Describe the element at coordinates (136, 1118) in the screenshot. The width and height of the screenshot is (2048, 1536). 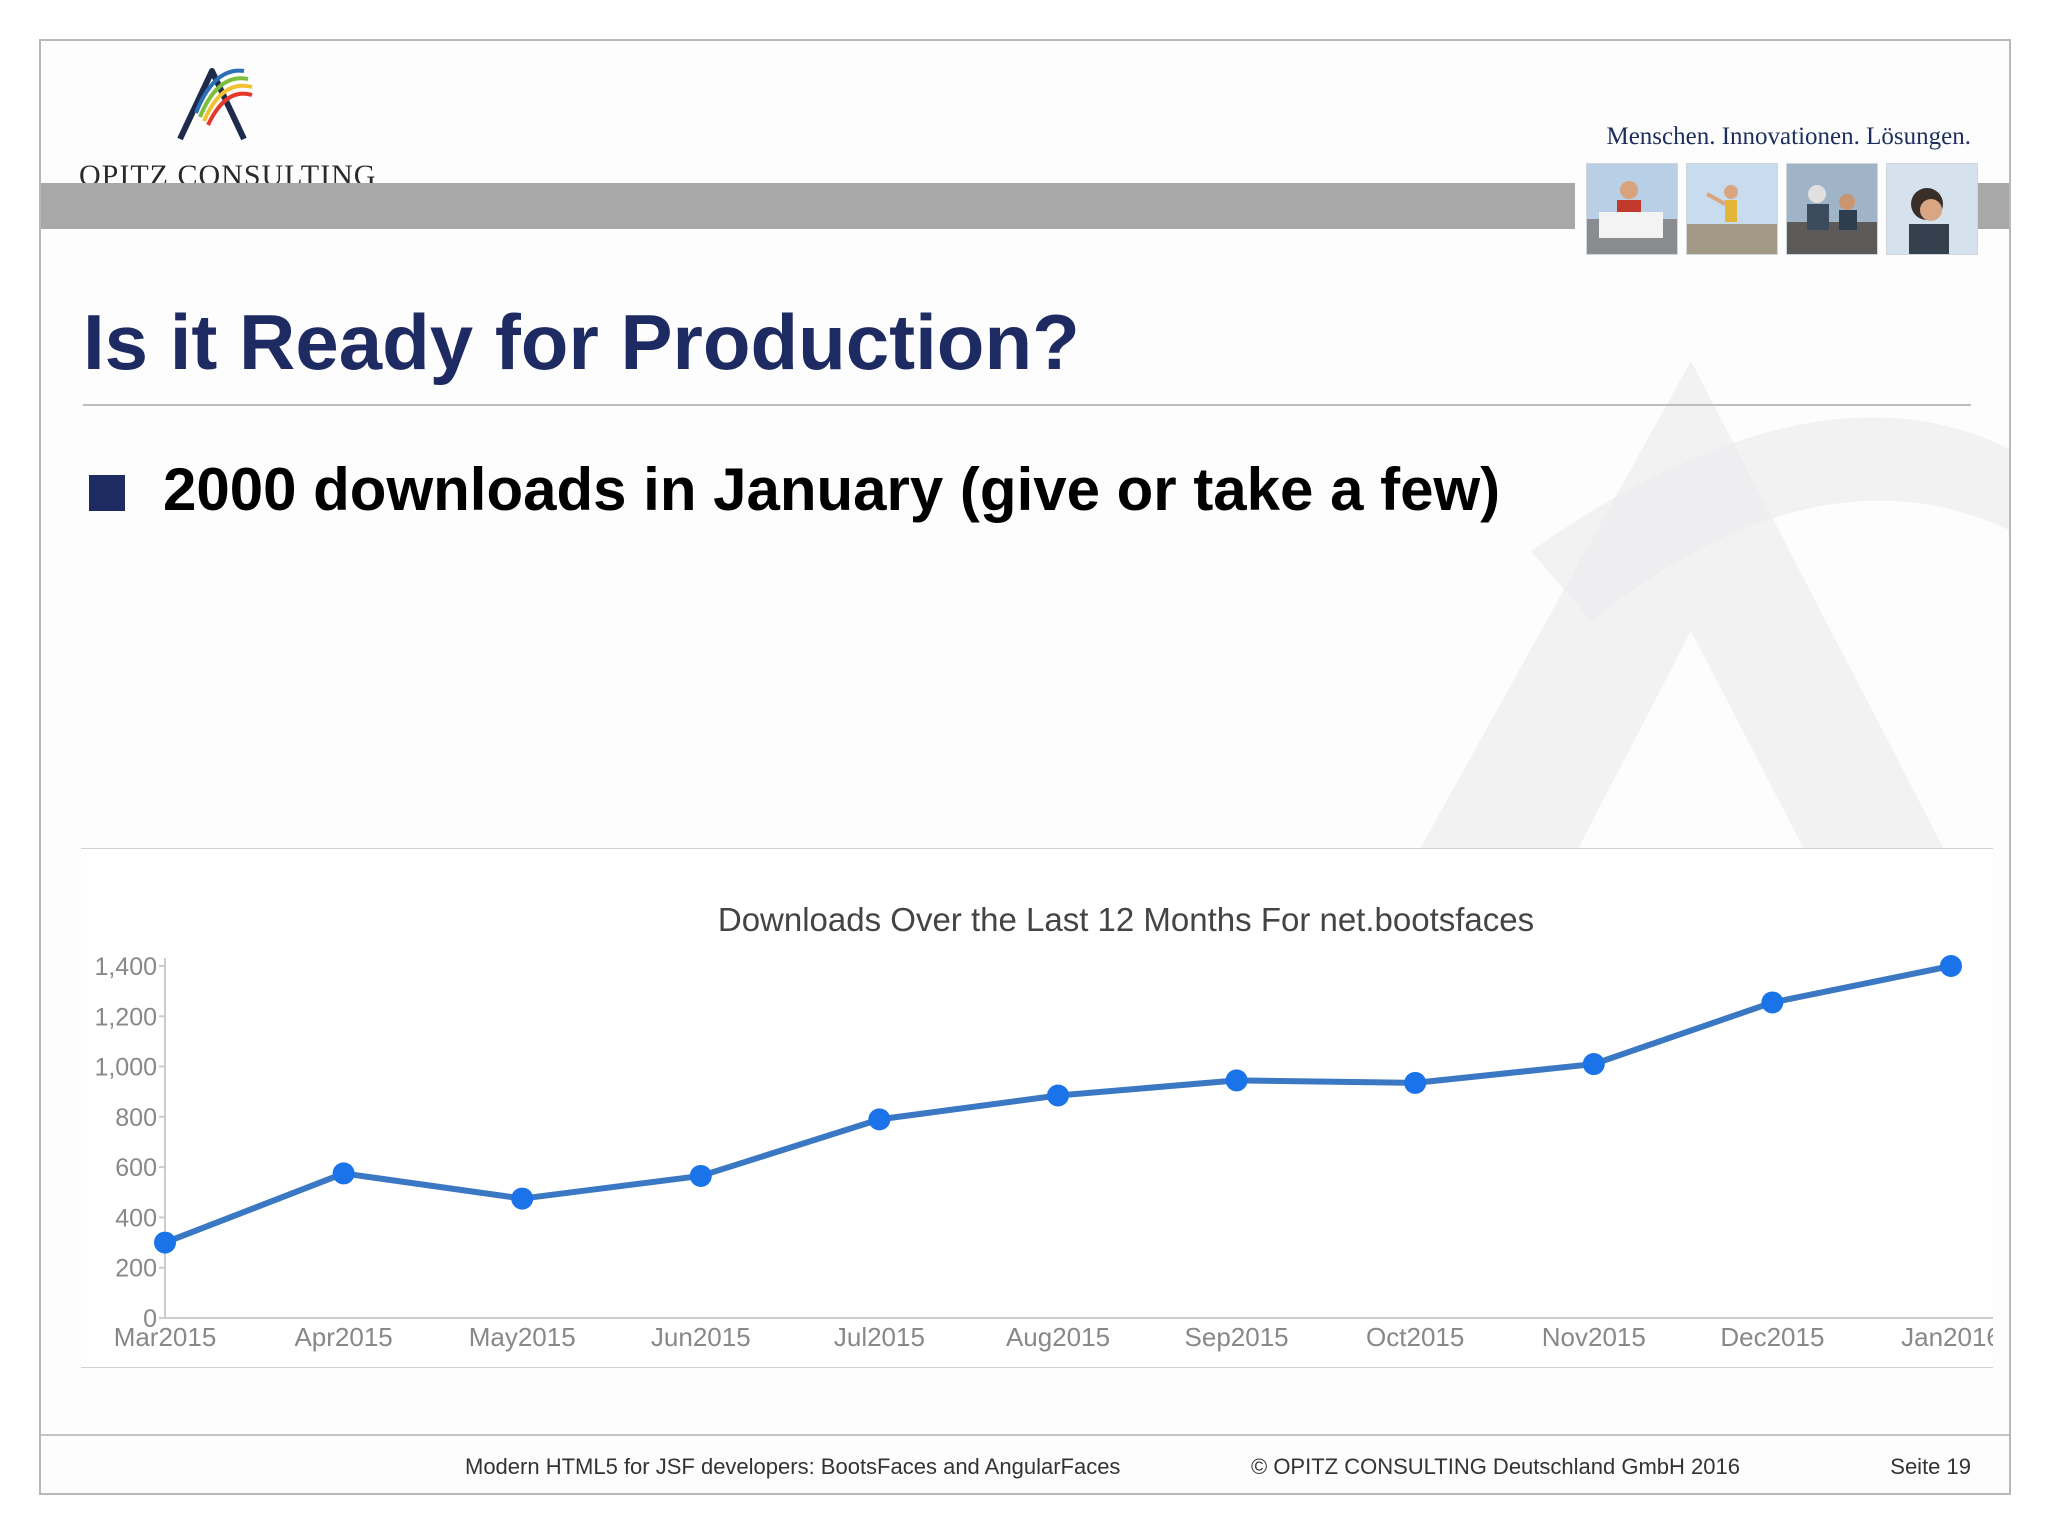
I see `y-tick-label: 800` at that location.